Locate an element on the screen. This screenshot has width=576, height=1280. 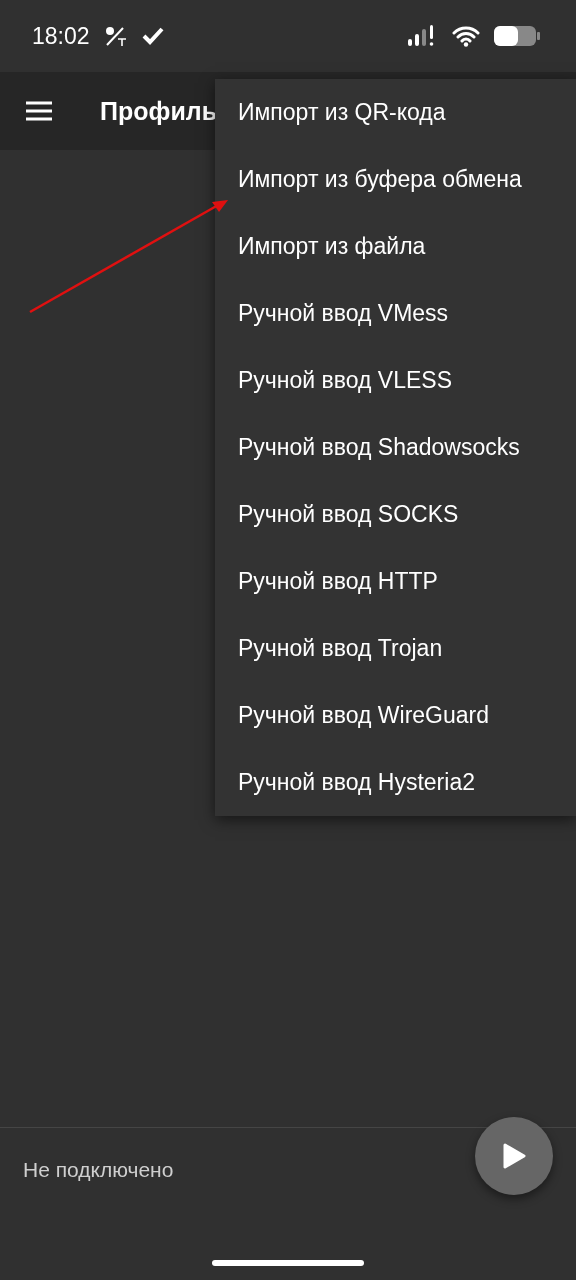
menu-icon is located at coordinates (39, 111).